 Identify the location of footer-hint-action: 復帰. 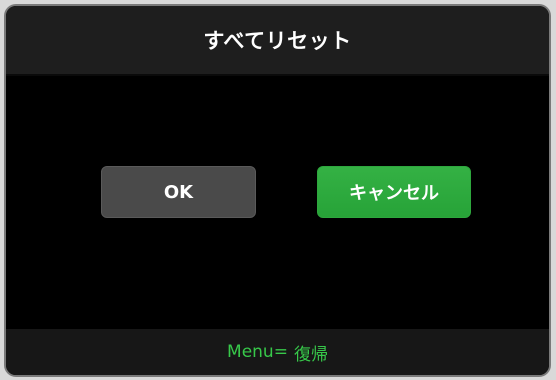
(310, 354).